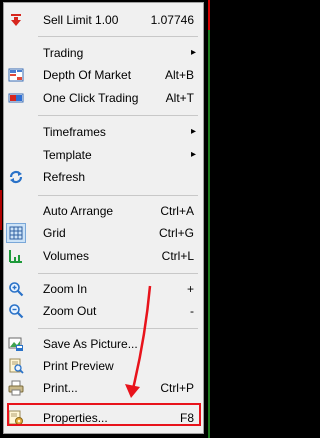  I want to click on chart-red-marker-left, so click(1, 210).